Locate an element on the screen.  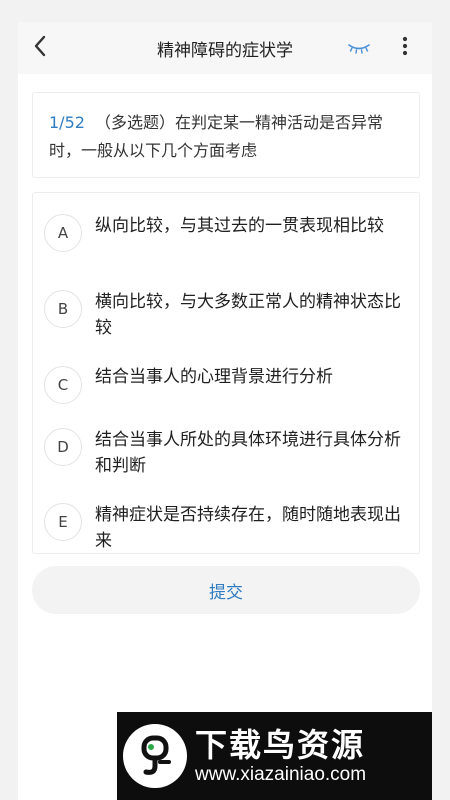
option-c: C 结合当事人的心理背景进行分析 is located at coordinates (227, 388).